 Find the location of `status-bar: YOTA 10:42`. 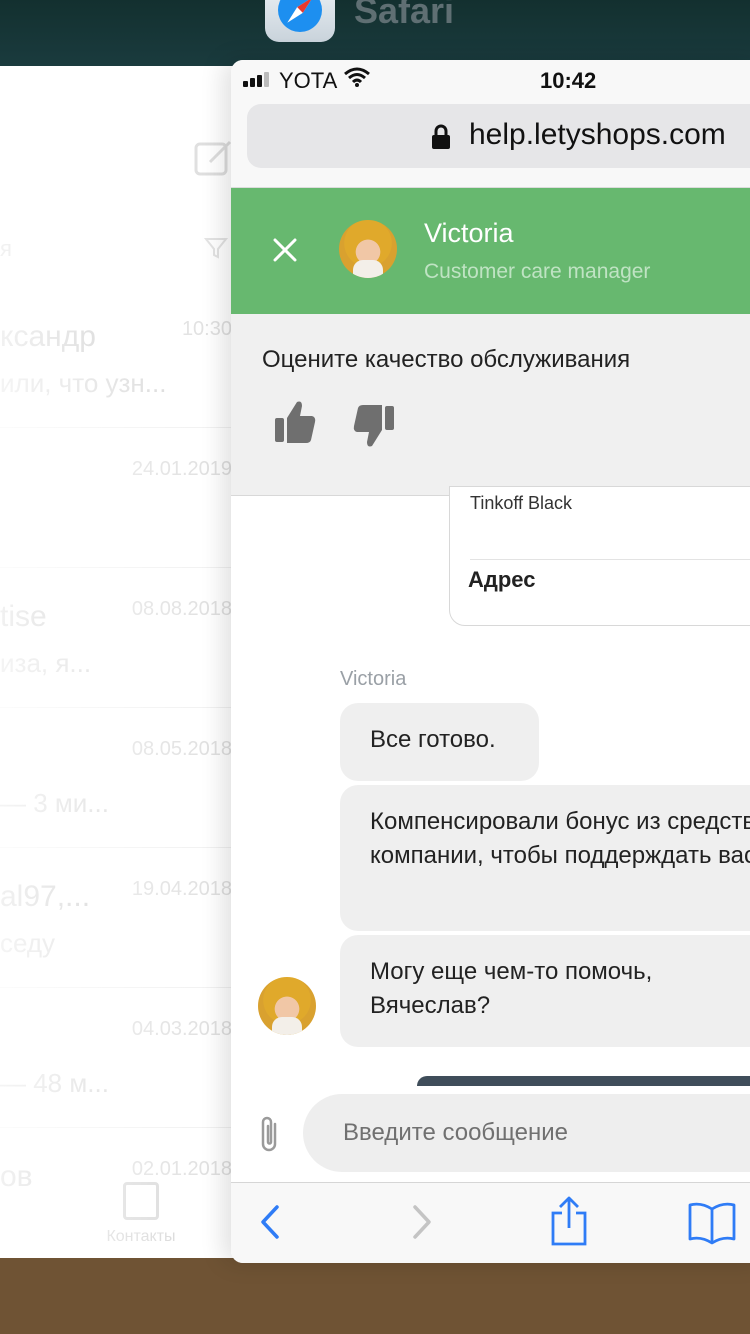

status-bar: YOTA 10:42 is located at coordinates (490, 81).